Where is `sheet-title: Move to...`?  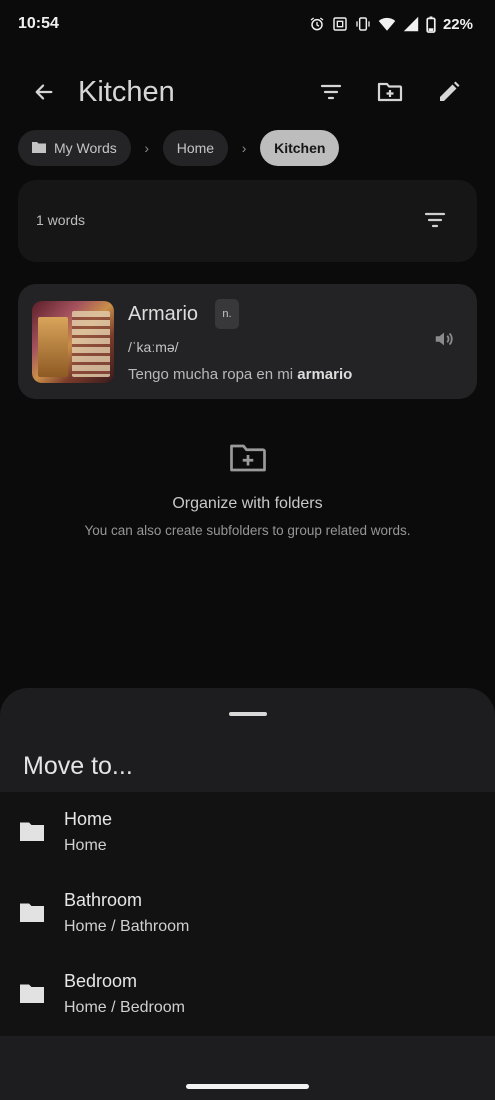 sheet-title: Move to... is located at coordinates (78, 766).